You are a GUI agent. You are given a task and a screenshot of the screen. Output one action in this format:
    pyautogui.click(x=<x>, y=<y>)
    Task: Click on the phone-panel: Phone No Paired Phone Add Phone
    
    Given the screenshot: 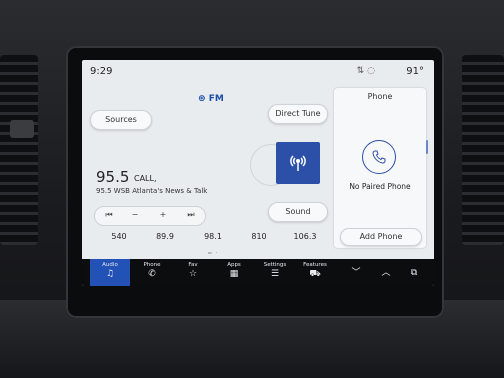 What is the action you would take?
    pyautogui.click(x=380, y=168)
    